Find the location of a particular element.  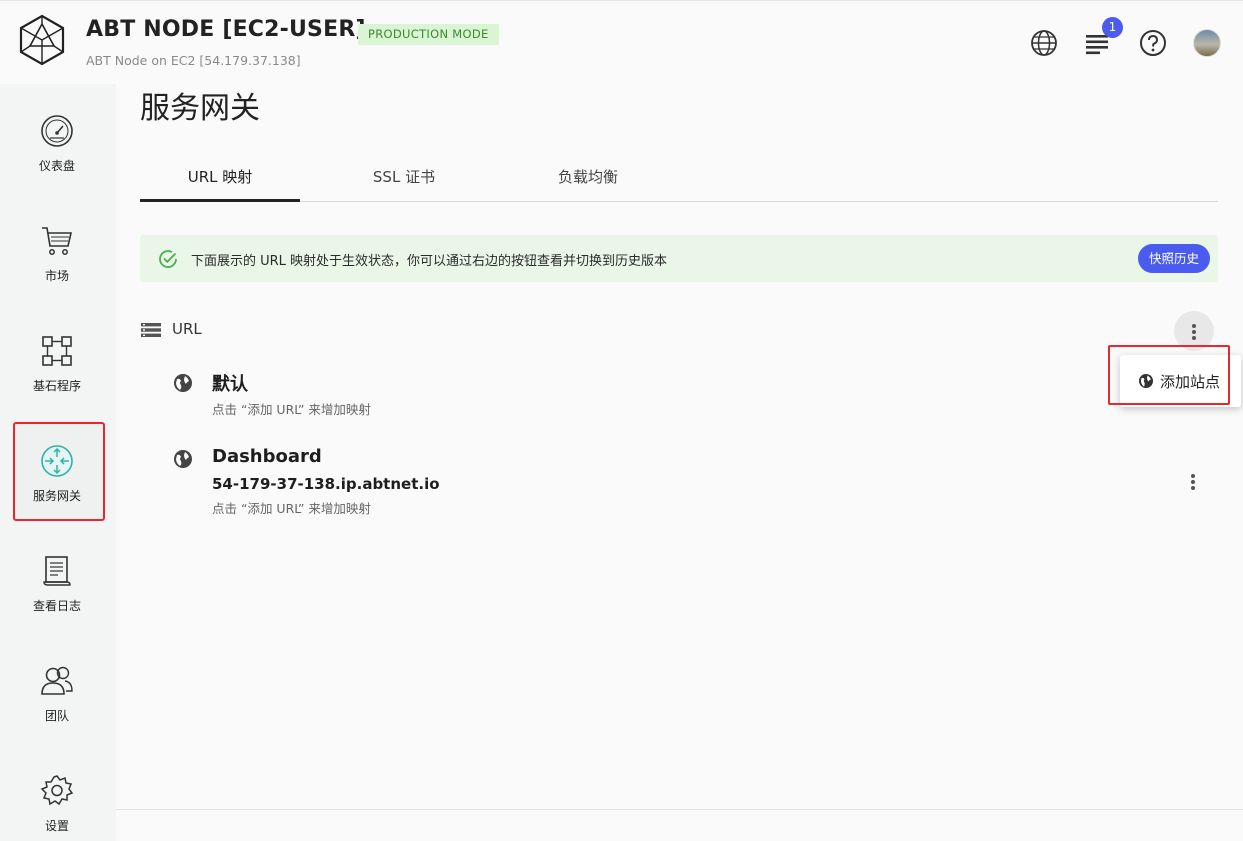

sidebar-item-market: 市场 is located at coordinates (58, 255).